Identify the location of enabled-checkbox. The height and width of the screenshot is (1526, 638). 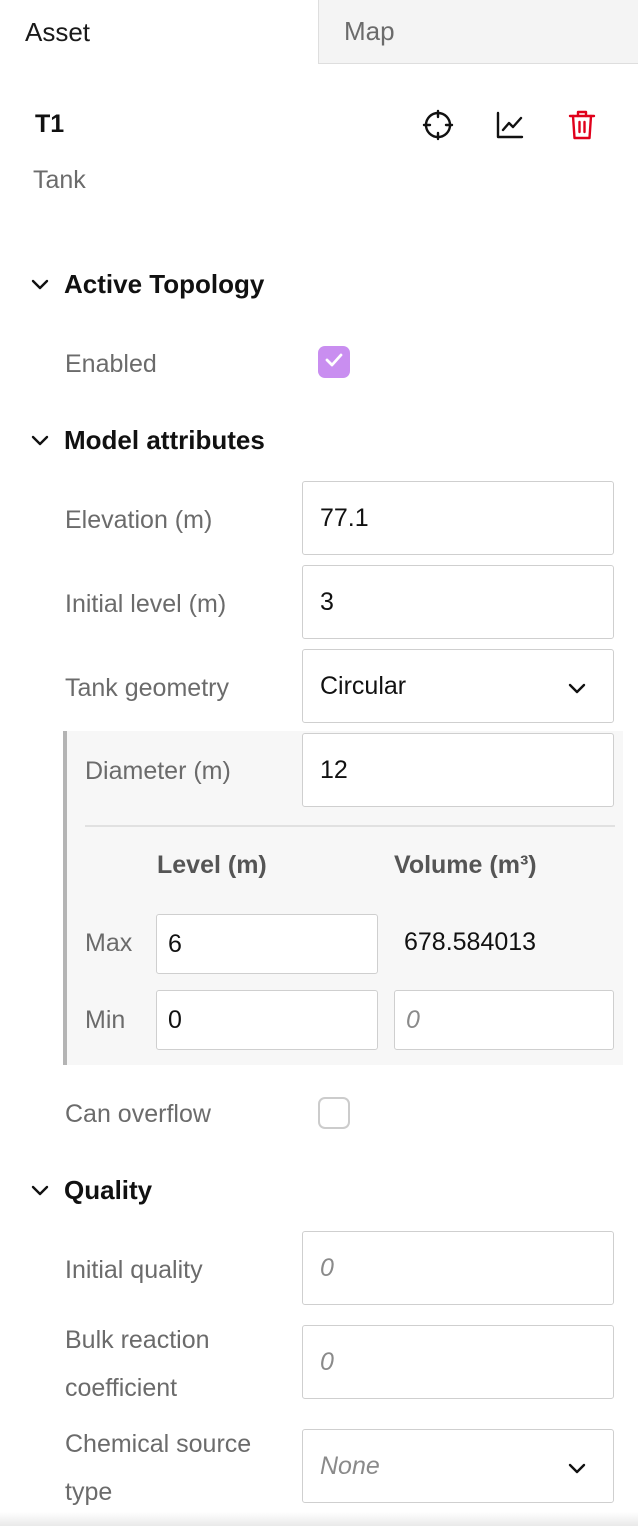
(334, 362).